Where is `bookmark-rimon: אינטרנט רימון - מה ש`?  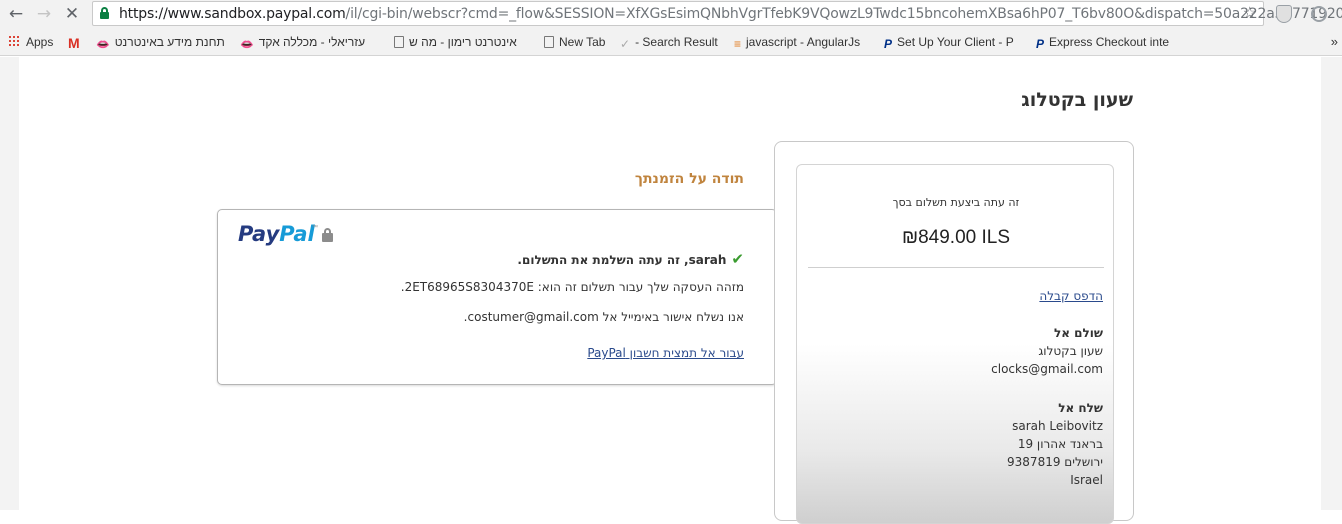
bookmark-rimon: אינטרנט רימון - מה ש is located at coordinates (461, 42).